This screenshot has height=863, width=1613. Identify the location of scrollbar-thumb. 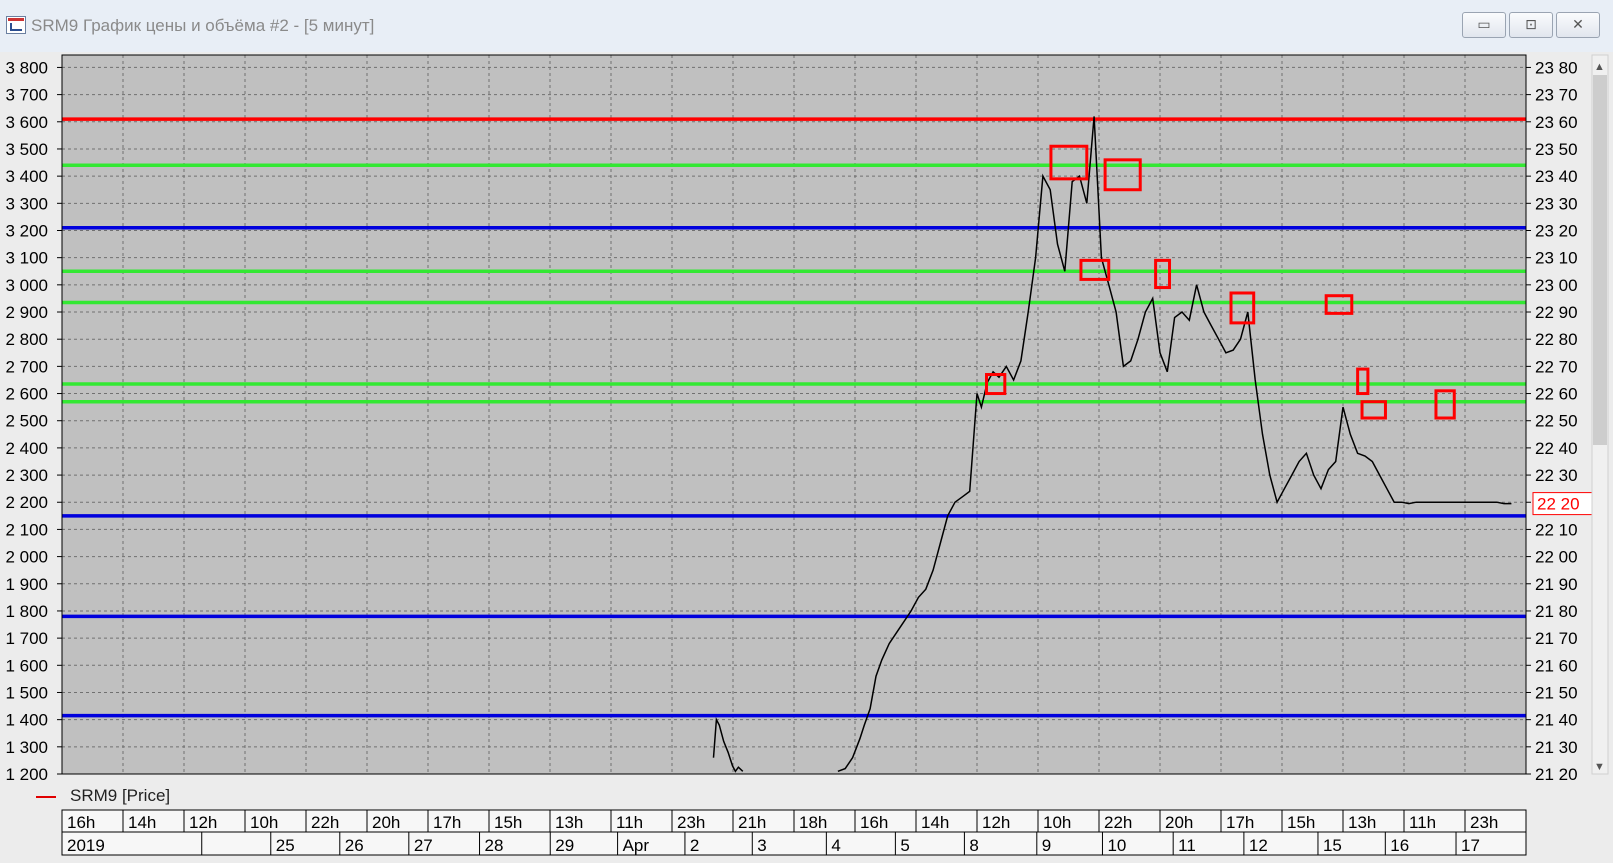
(1600, 260).